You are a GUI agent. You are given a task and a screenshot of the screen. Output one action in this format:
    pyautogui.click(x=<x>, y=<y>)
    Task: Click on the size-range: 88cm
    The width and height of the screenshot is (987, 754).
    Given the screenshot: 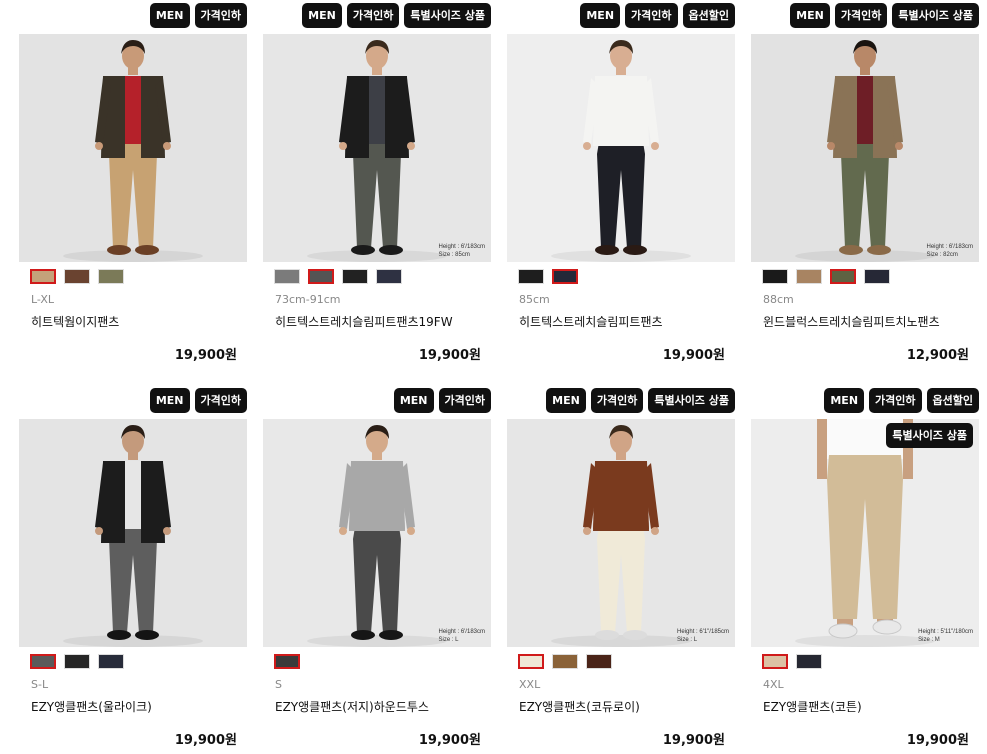 What is the action you would take?
    pyautogui.click(x=778, y=299)
    